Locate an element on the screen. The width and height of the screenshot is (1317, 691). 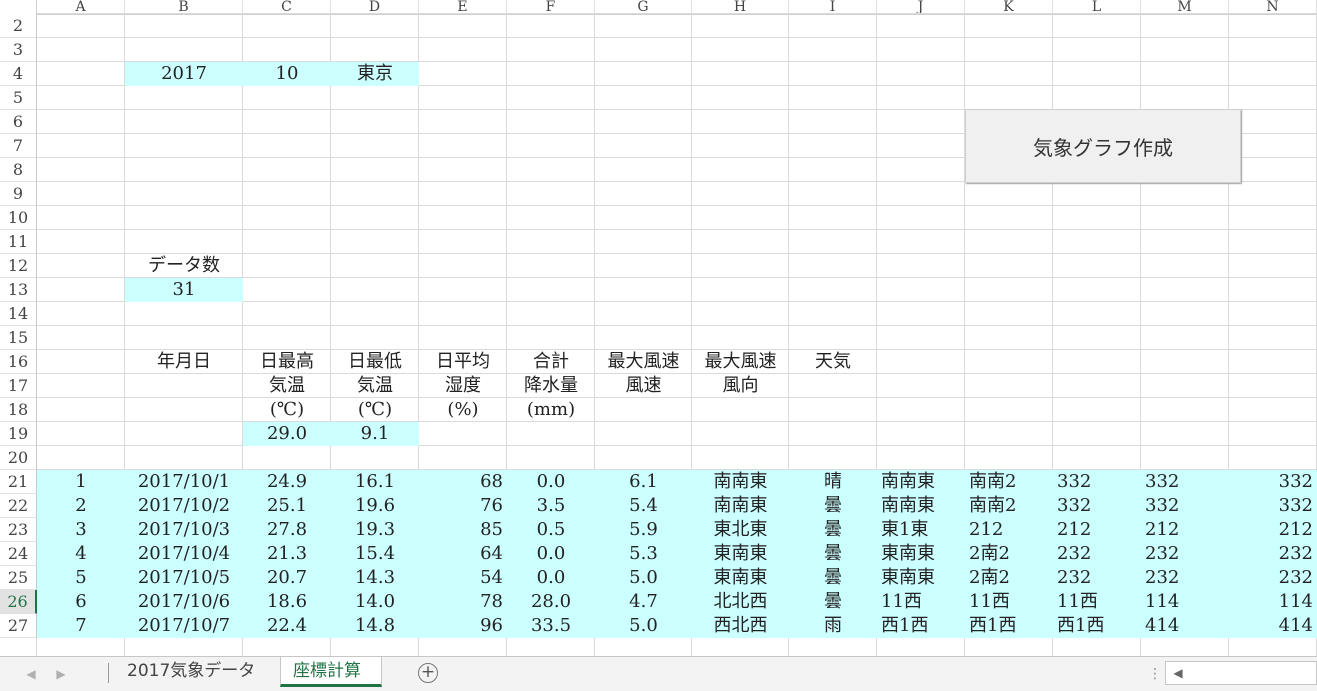
row-header-9: 9 is located at coordinates (18, 194).